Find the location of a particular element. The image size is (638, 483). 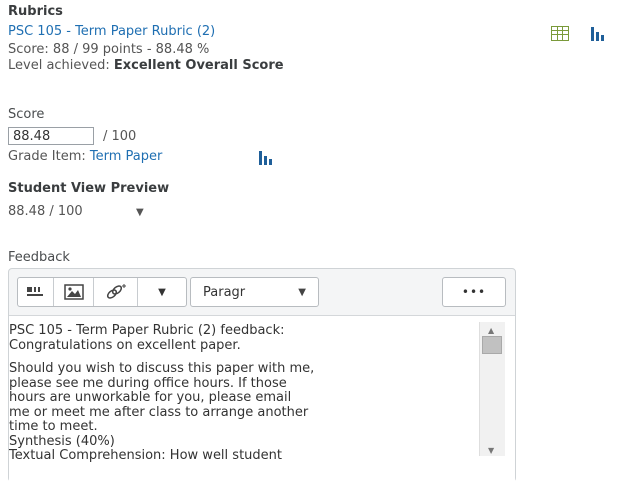

paragraph-format-label: Paragr is located at coordinates (224, 292).